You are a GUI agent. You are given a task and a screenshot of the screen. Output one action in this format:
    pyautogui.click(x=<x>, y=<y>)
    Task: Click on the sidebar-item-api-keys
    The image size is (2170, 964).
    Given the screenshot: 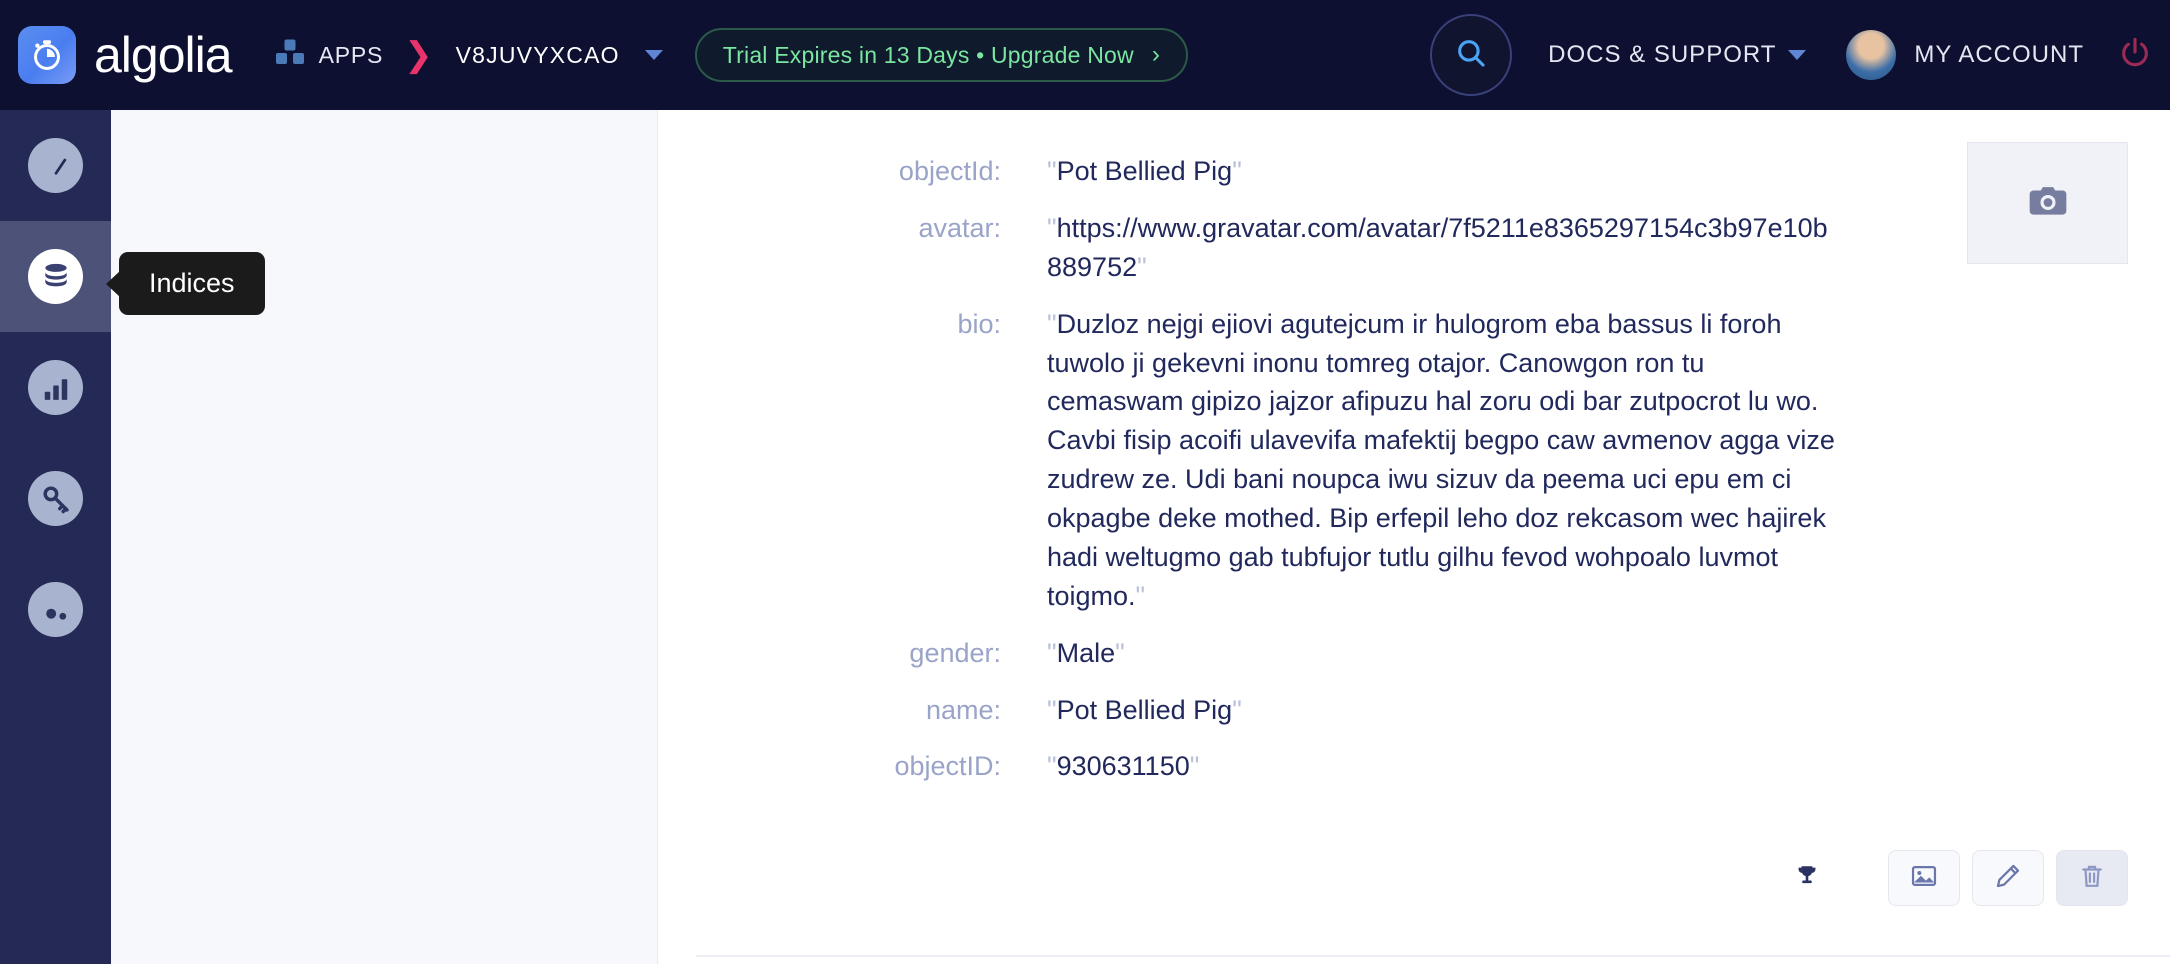 What is the action you would take?
    pyautogui.click(x=55, y=498)
    